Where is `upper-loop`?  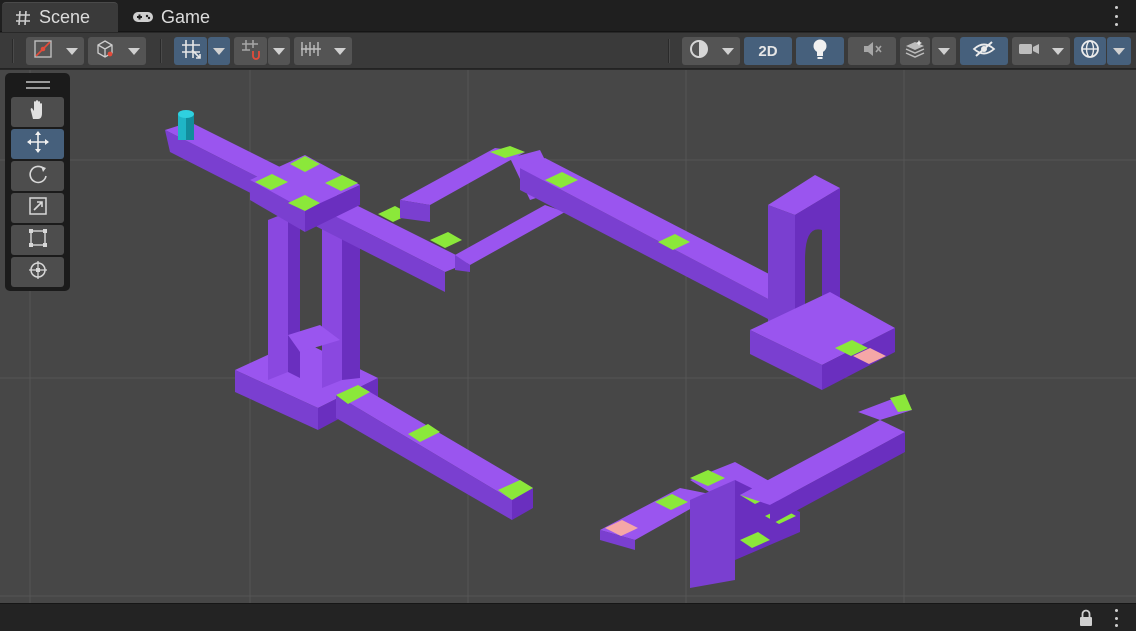
upper-loop is located at coordinates (600, 233).